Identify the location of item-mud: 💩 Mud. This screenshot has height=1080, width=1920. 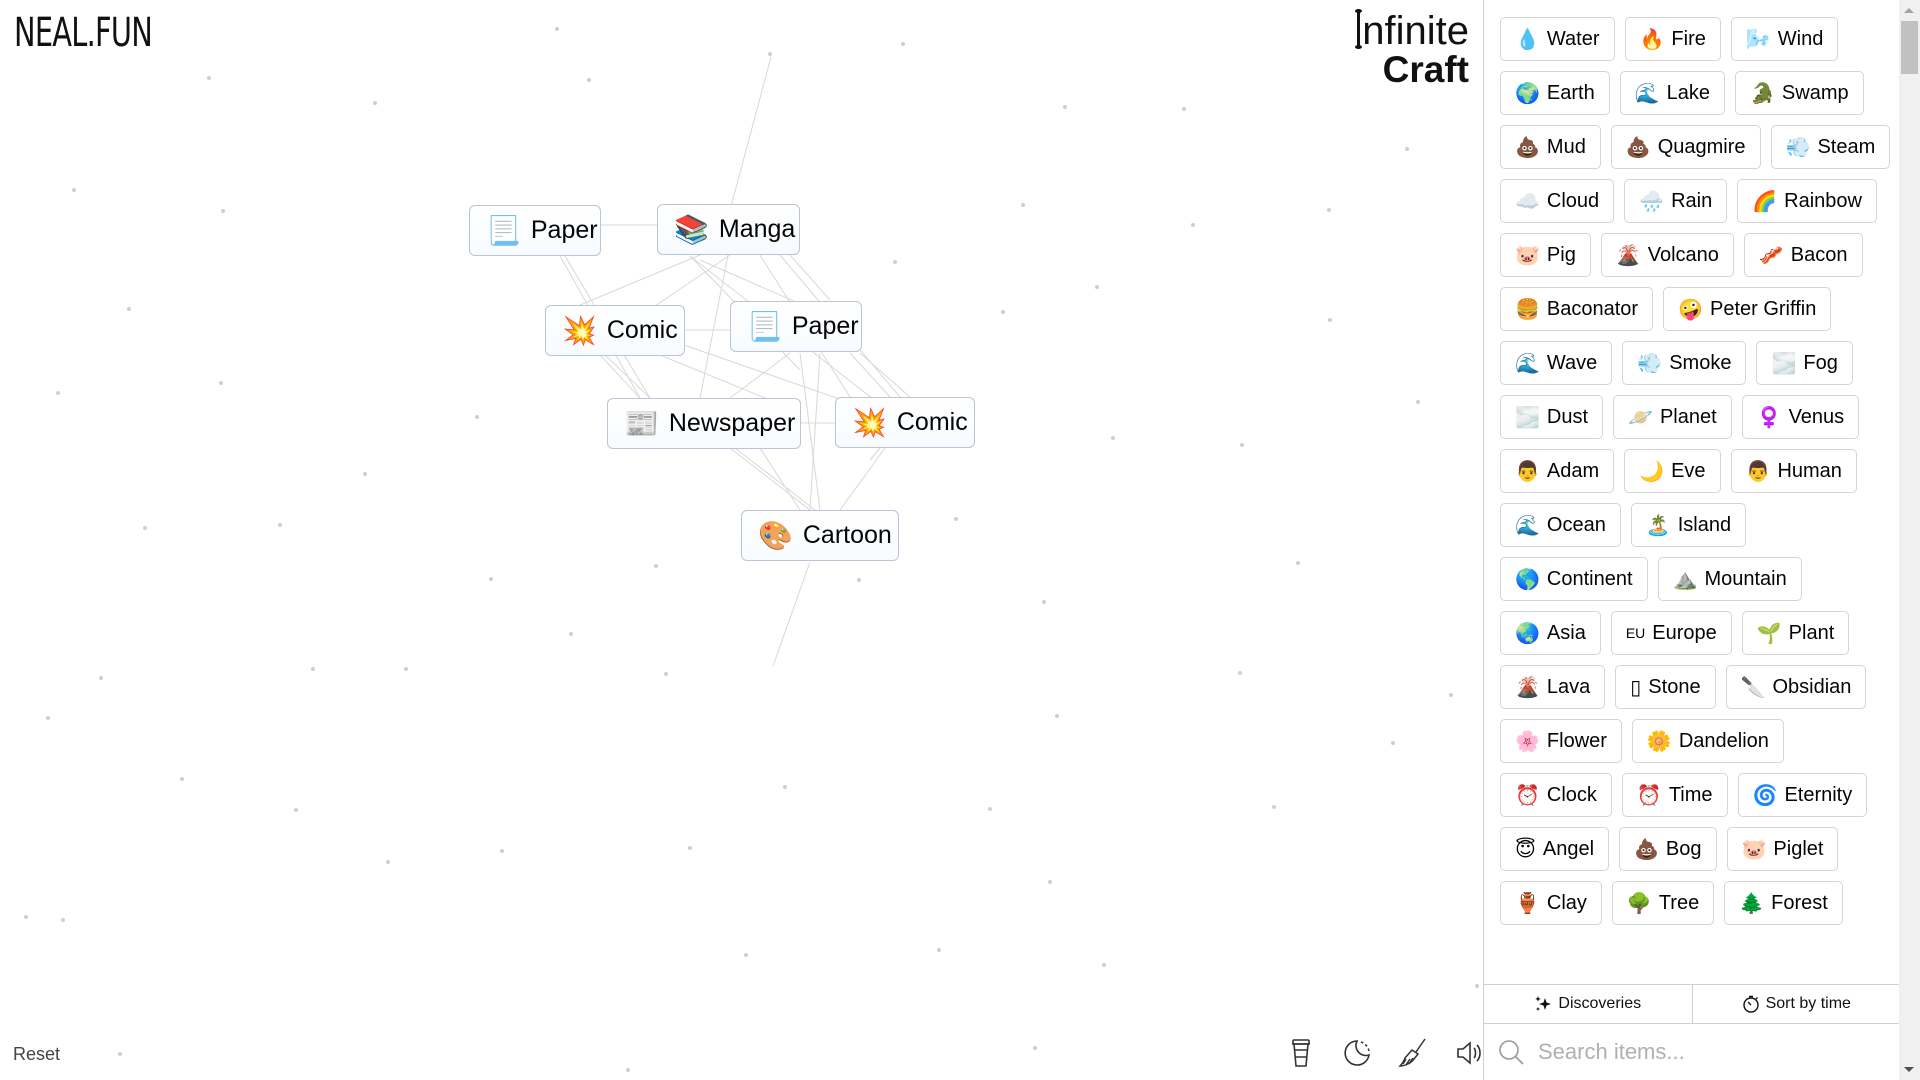
(1550, 147).